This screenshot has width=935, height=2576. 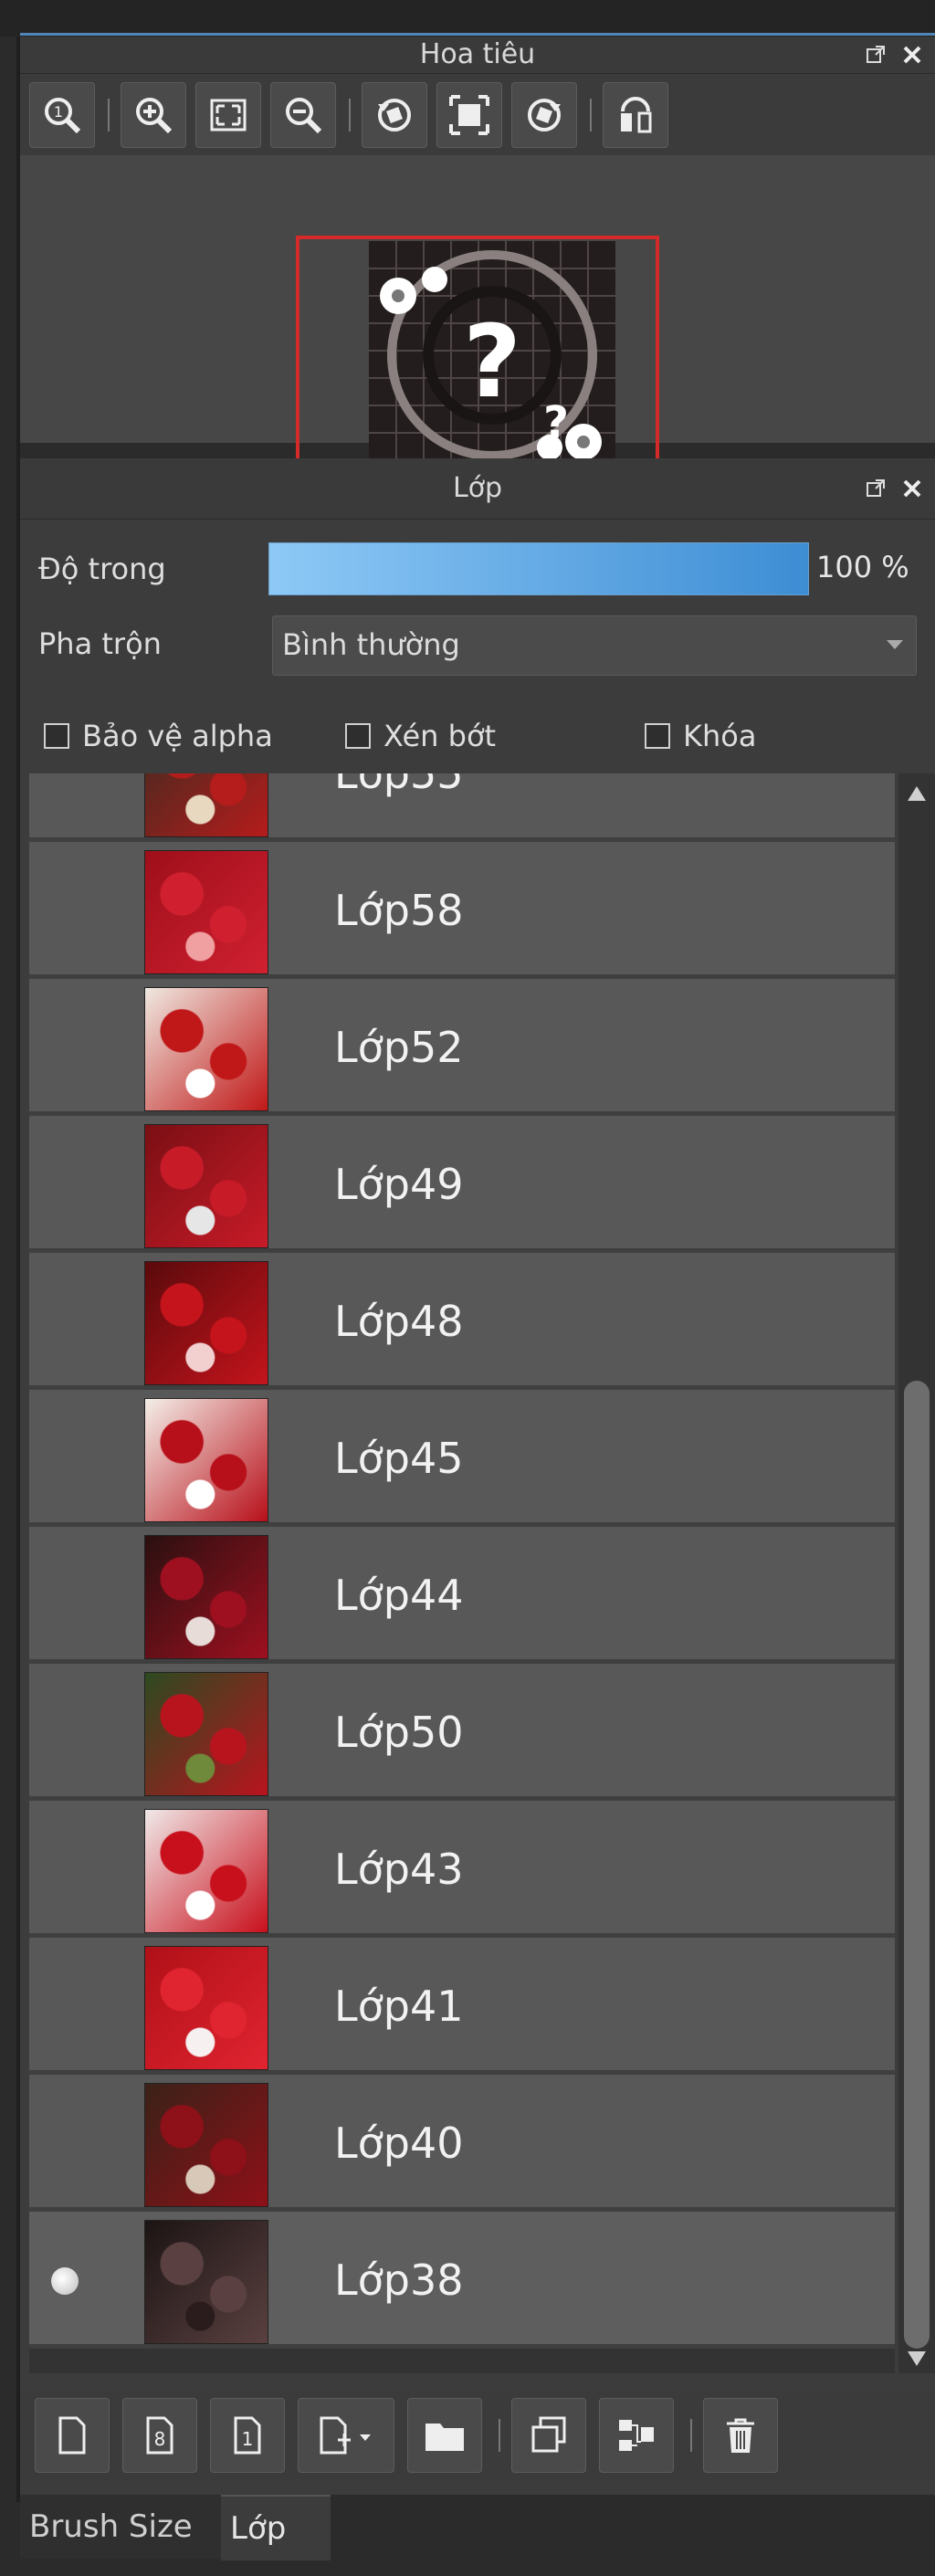 What do you see at coordinates (399, 2143) in the screenshot?
I see `layer-name: Lớp40` at bounding box center [399, 2143].